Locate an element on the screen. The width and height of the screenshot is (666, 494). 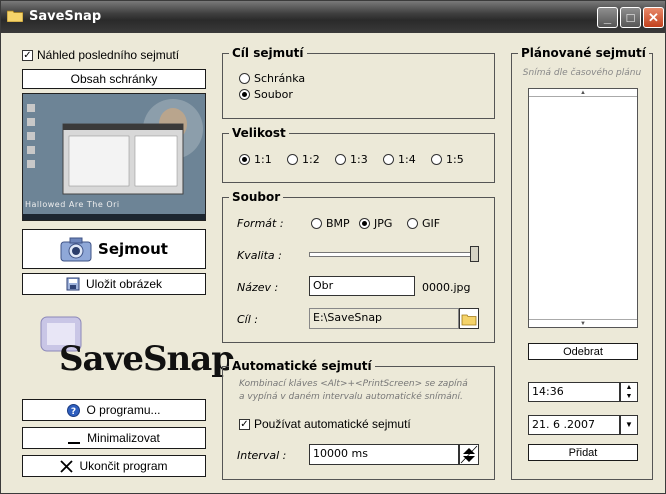
planned-group-title: Plánované sejmutí is located at coordinates (583, 53).